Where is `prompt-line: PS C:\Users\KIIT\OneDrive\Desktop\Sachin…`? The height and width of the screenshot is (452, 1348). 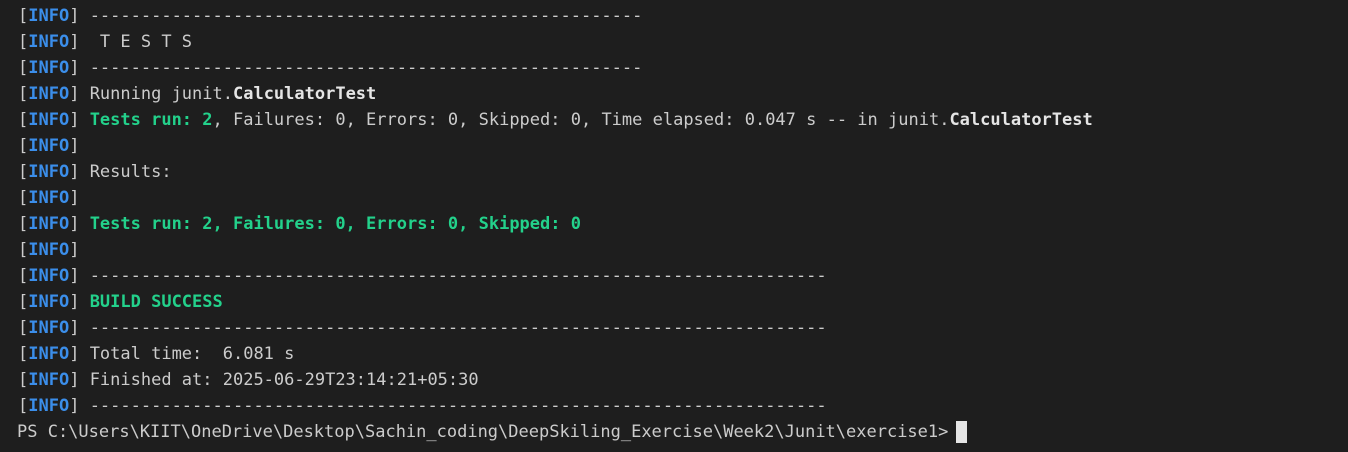 prompt-line: PS C:\Users\KIIT\OneDrive\Desktop\Sachin… is located at coordinates (682, 432).